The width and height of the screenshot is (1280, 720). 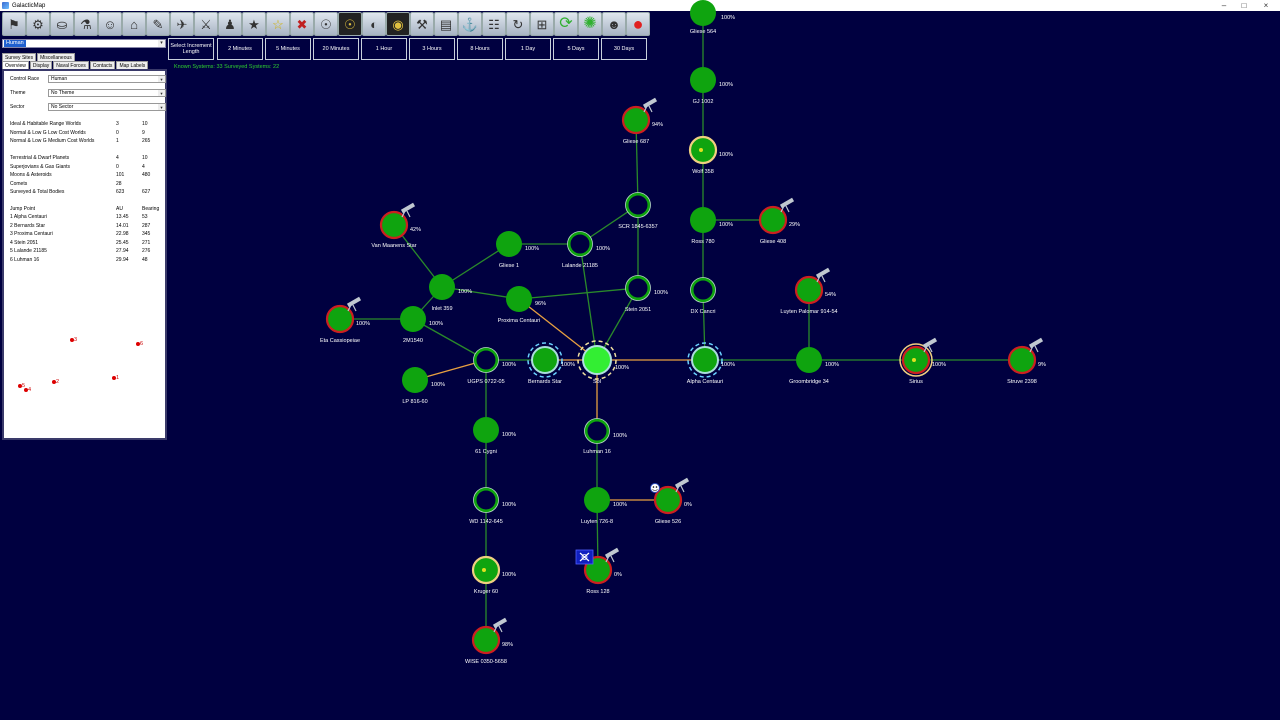 What do you see at coordinates (345, 320) in the screenshot?
I see `star-system-eta-cassiopeiae: Eta Cassiopeiae 100%` at bounding box center [345, 320].